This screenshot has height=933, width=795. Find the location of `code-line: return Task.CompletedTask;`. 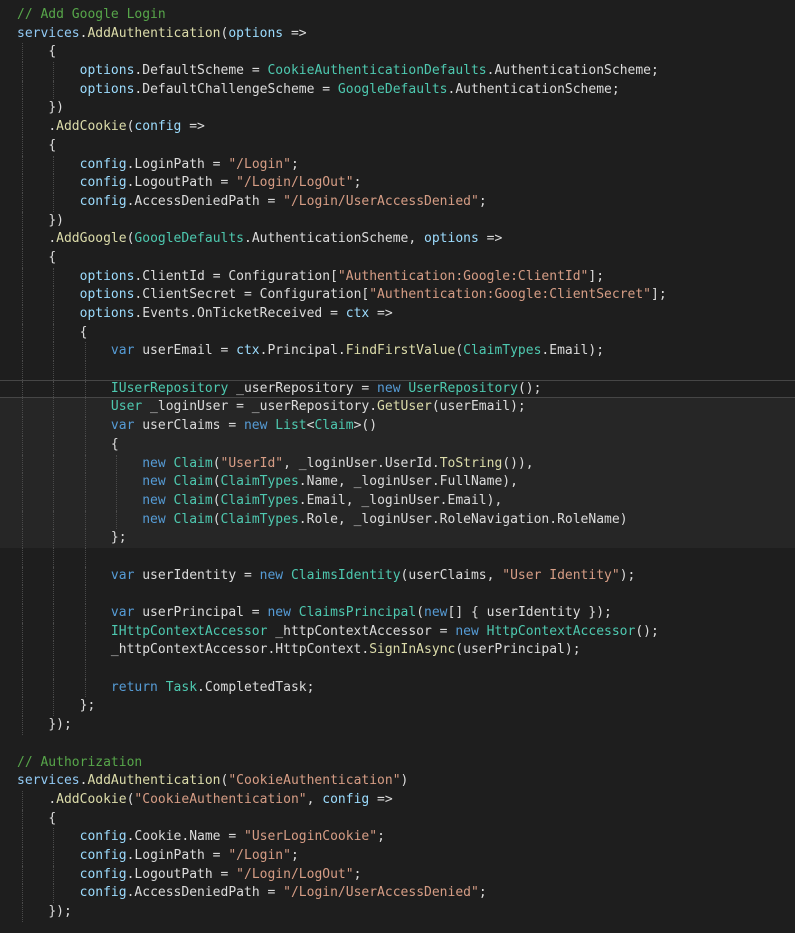

code-line: return Task.CompletedTask; is located at coordinates (397, 688).